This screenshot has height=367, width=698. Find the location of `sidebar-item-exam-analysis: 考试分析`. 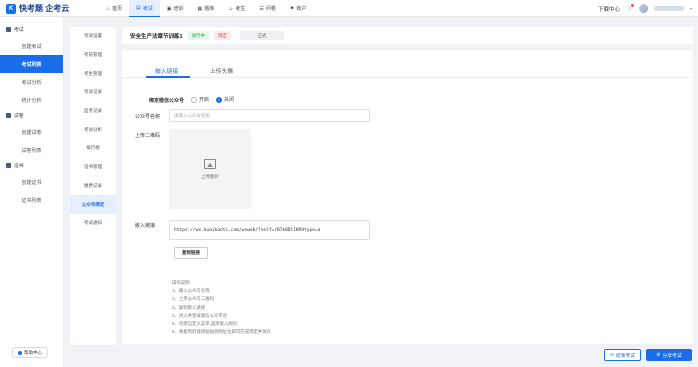

sidebar-item-exam-analysis: 考试分析 is located at coordinates (31, 82).